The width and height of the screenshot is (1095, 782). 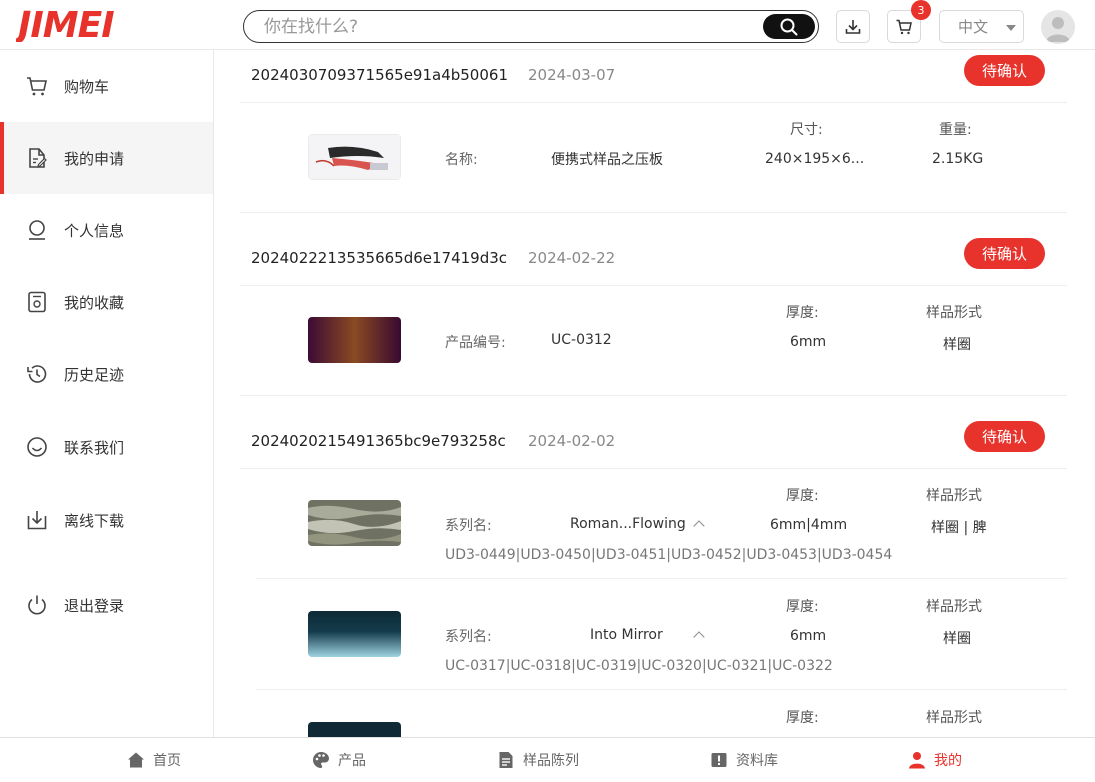 I want to click on sidebar-item-label: 我的收藏, so click(x=94, y=302).